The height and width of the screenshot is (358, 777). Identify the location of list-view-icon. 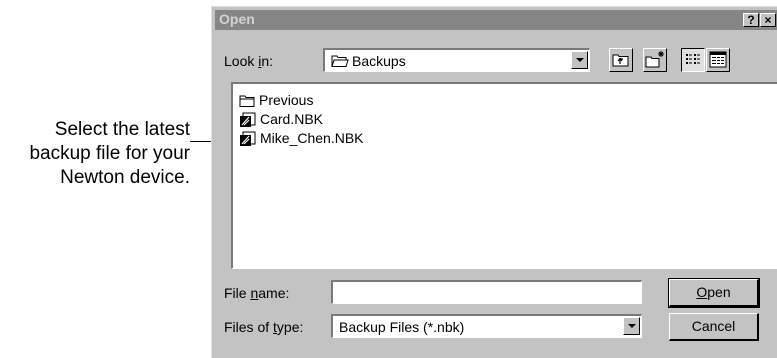
(693, 59).